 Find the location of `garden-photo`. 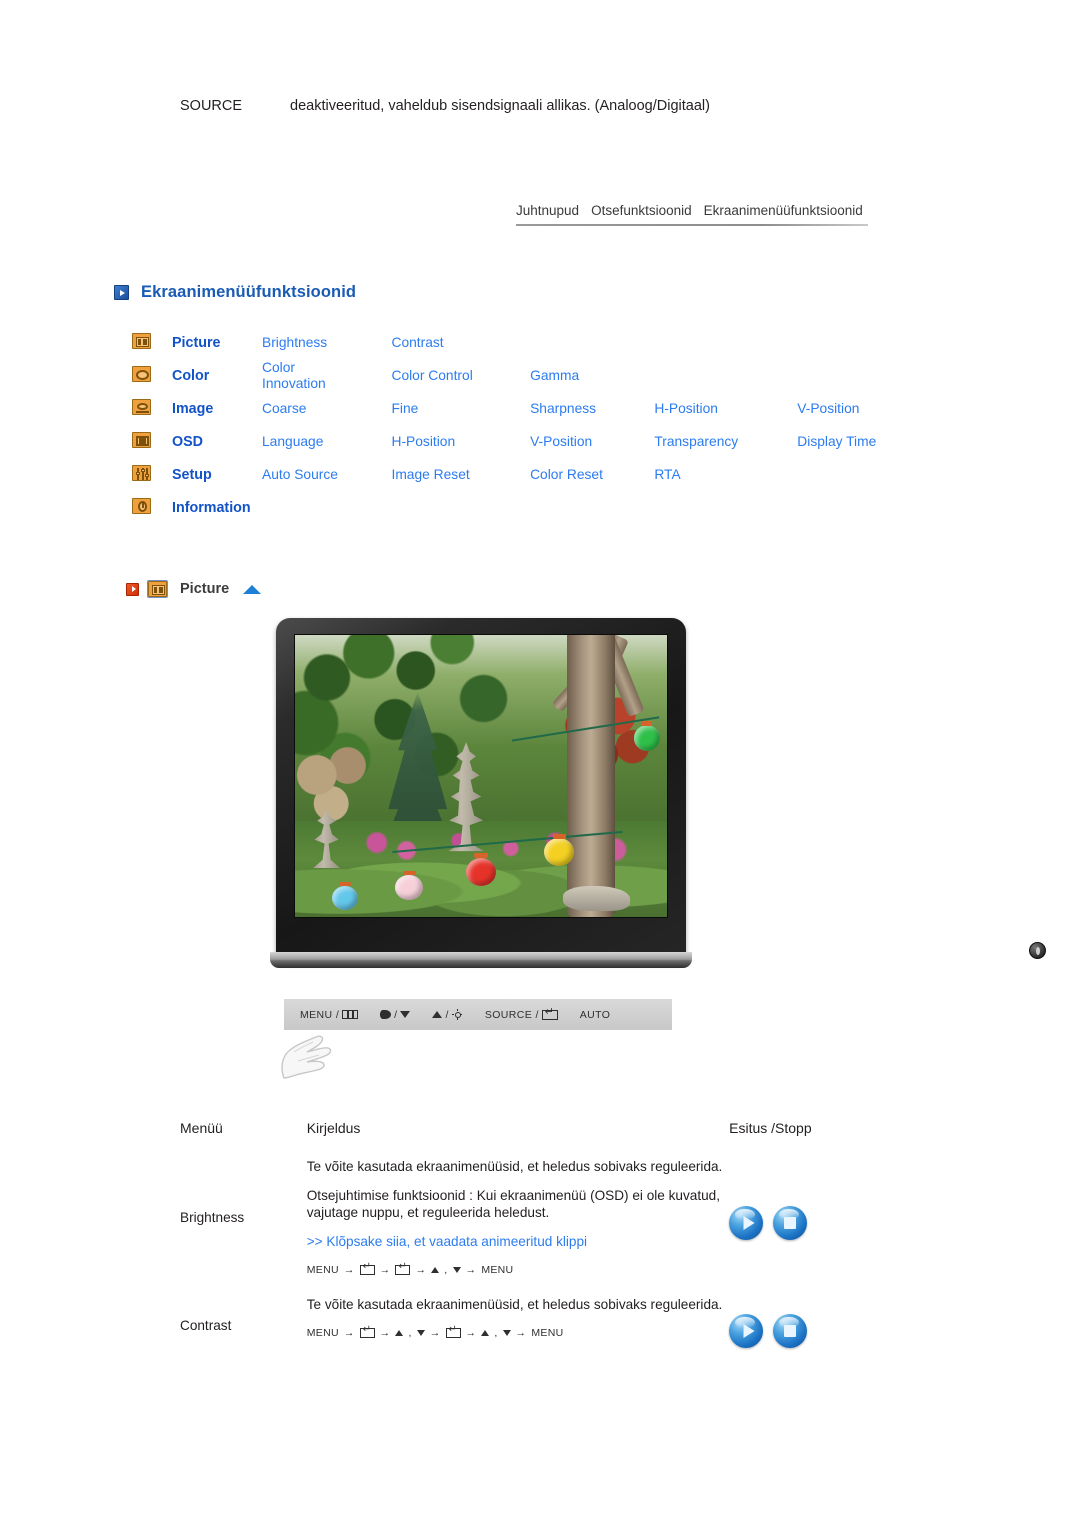

garden-photo is located at coordinates (481, 776).